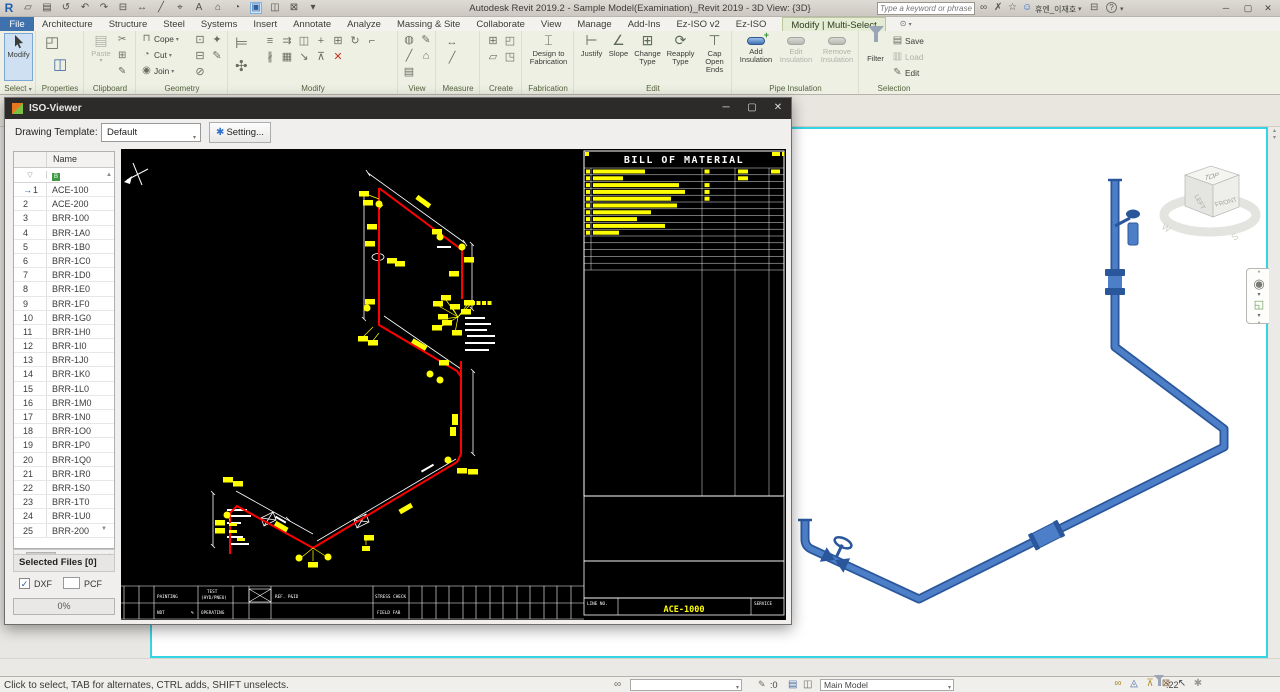  I want to click on tab-analyze: Analyze, so click(364, 24).